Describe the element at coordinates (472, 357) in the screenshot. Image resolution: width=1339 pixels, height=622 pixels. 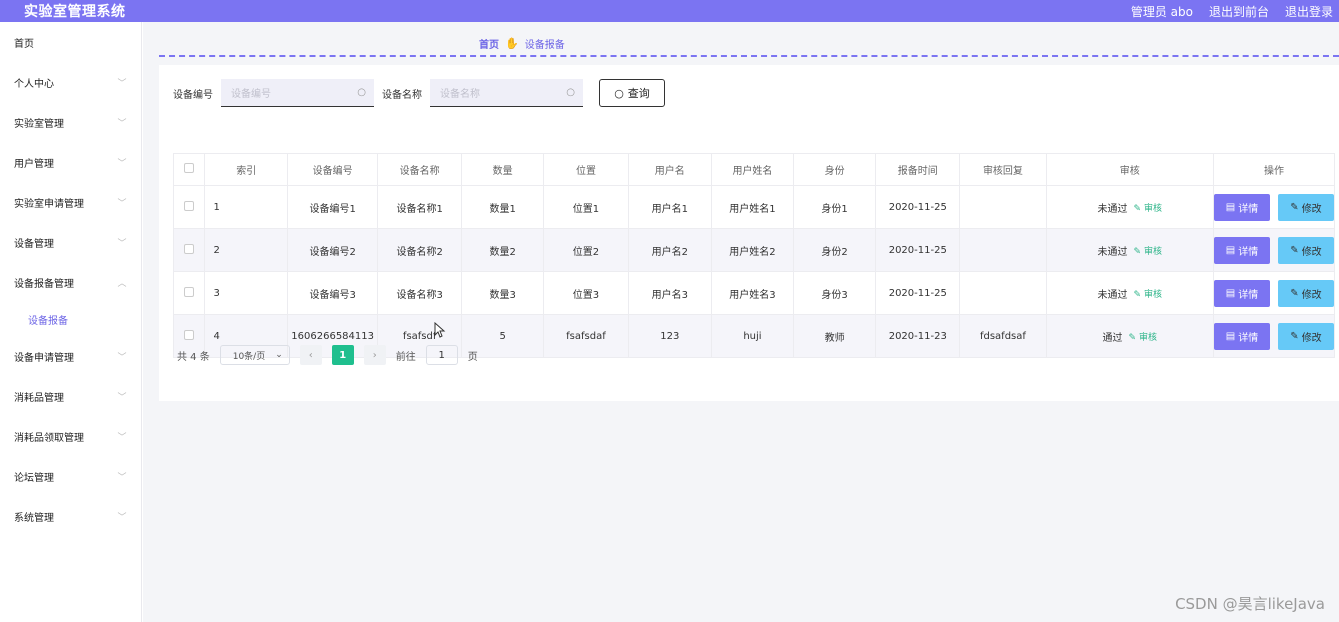
I see `page-unit: 页` at that location.